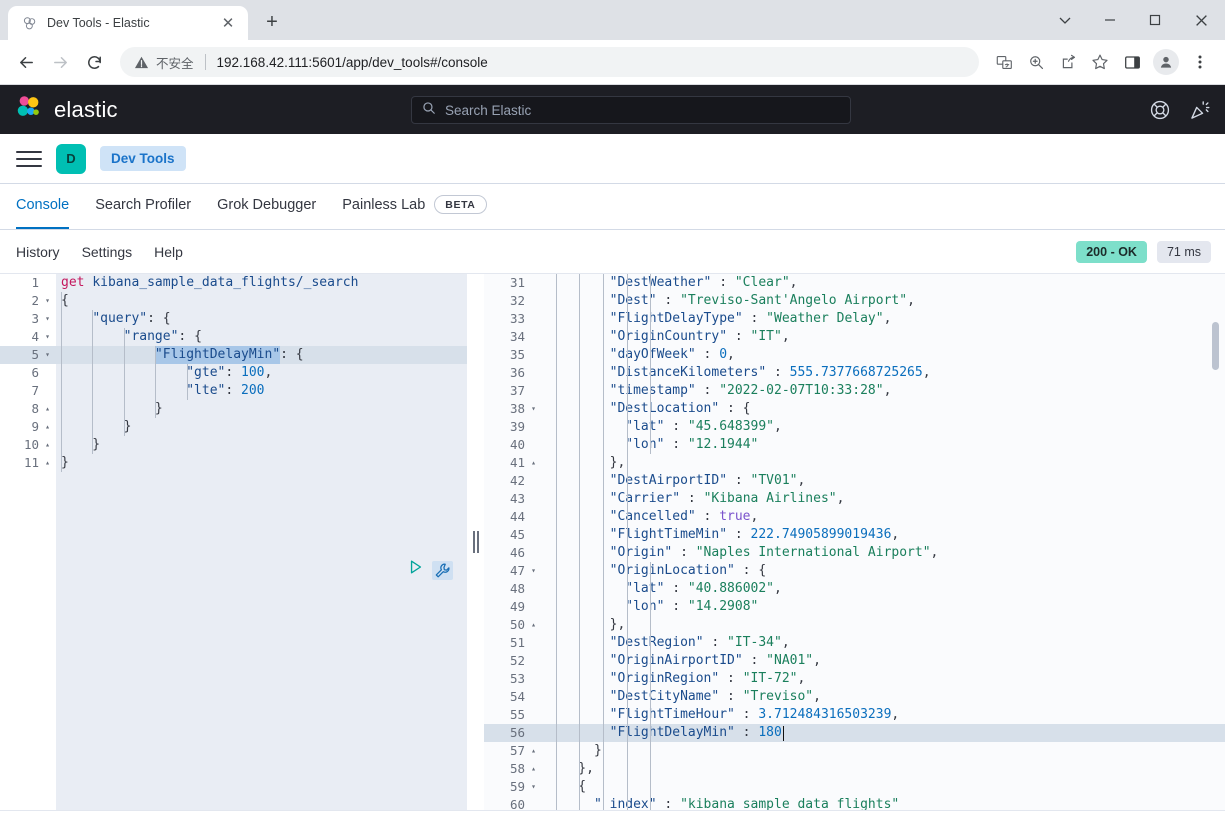 Image resolution: width=1225 pixels, height=821 pixels. I want to click on request-editor-row: 9 ▴ }, so click(233, 427).